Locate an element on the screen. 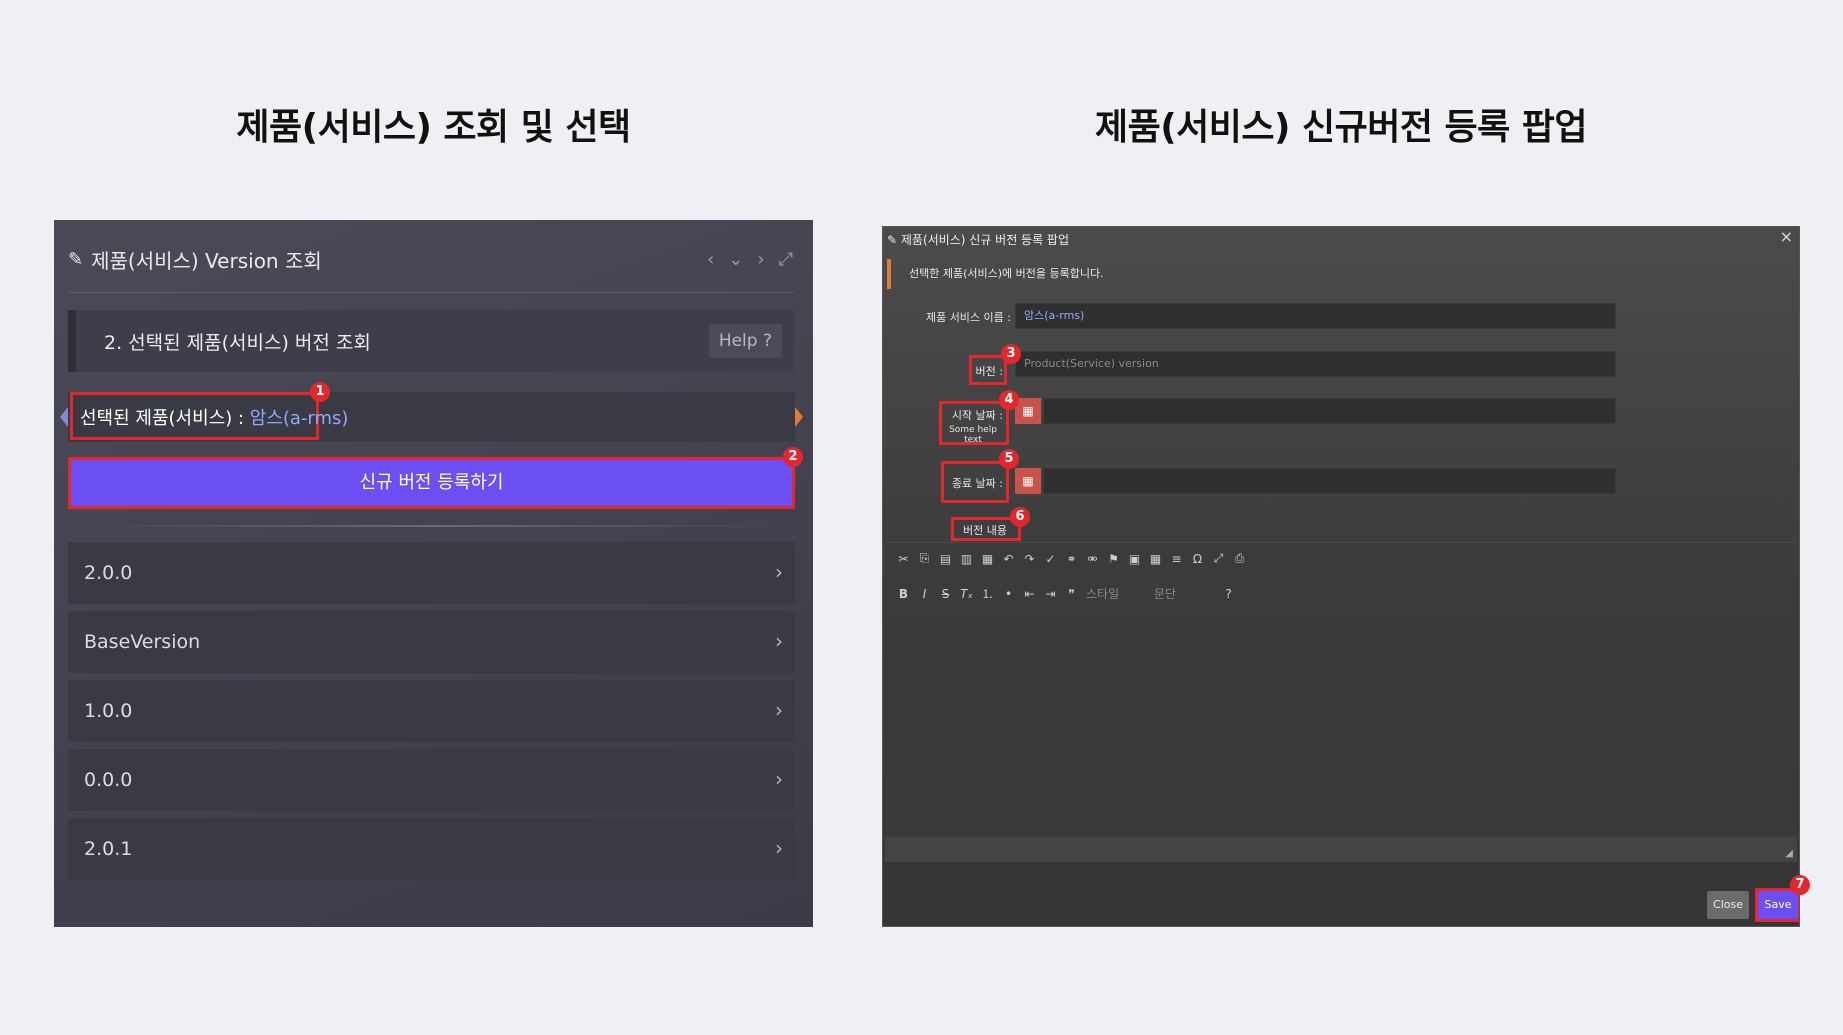 The width and height of the screenshot is (1843, 1035). version-content-editor is located at coordinates (1341, 740).